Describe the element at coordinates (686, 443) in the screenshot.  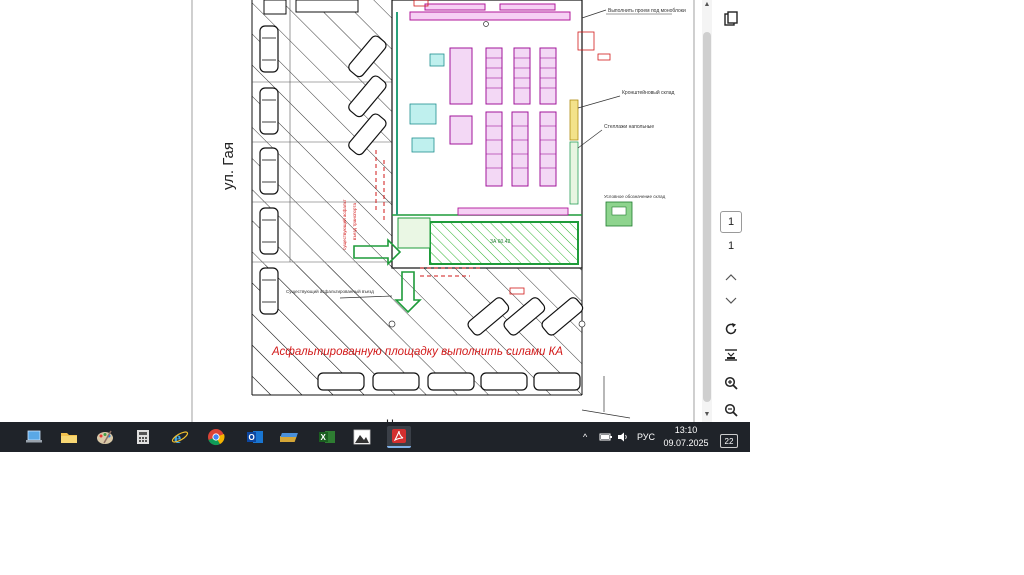
I see `clock-date: 09.07.2025` at that location.